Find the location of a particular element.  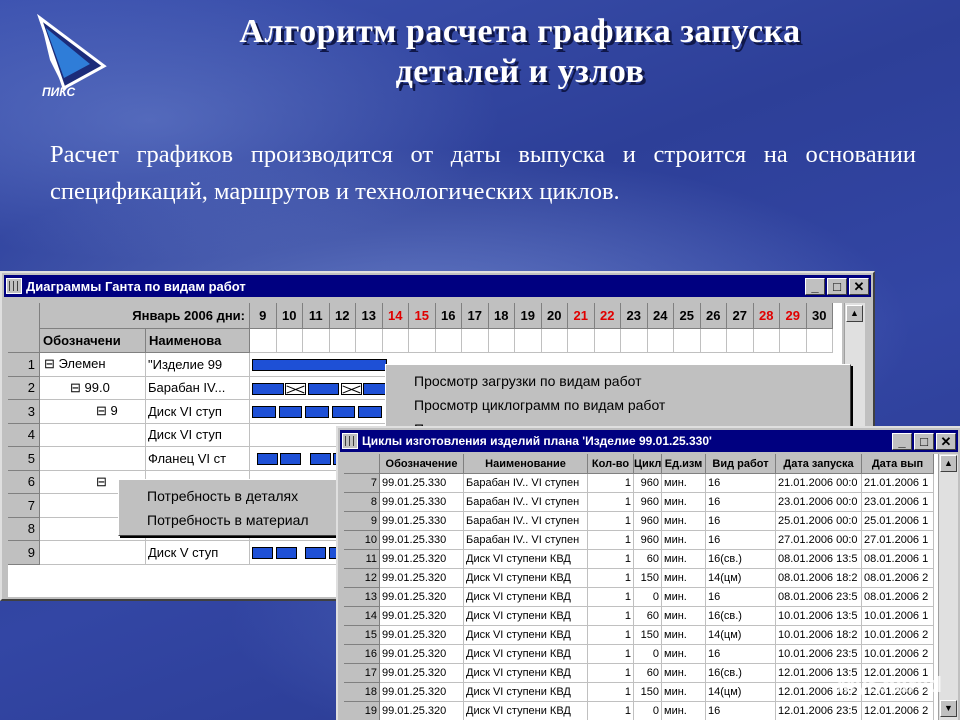

row-number: 5 is located at coordinates (24, 459).